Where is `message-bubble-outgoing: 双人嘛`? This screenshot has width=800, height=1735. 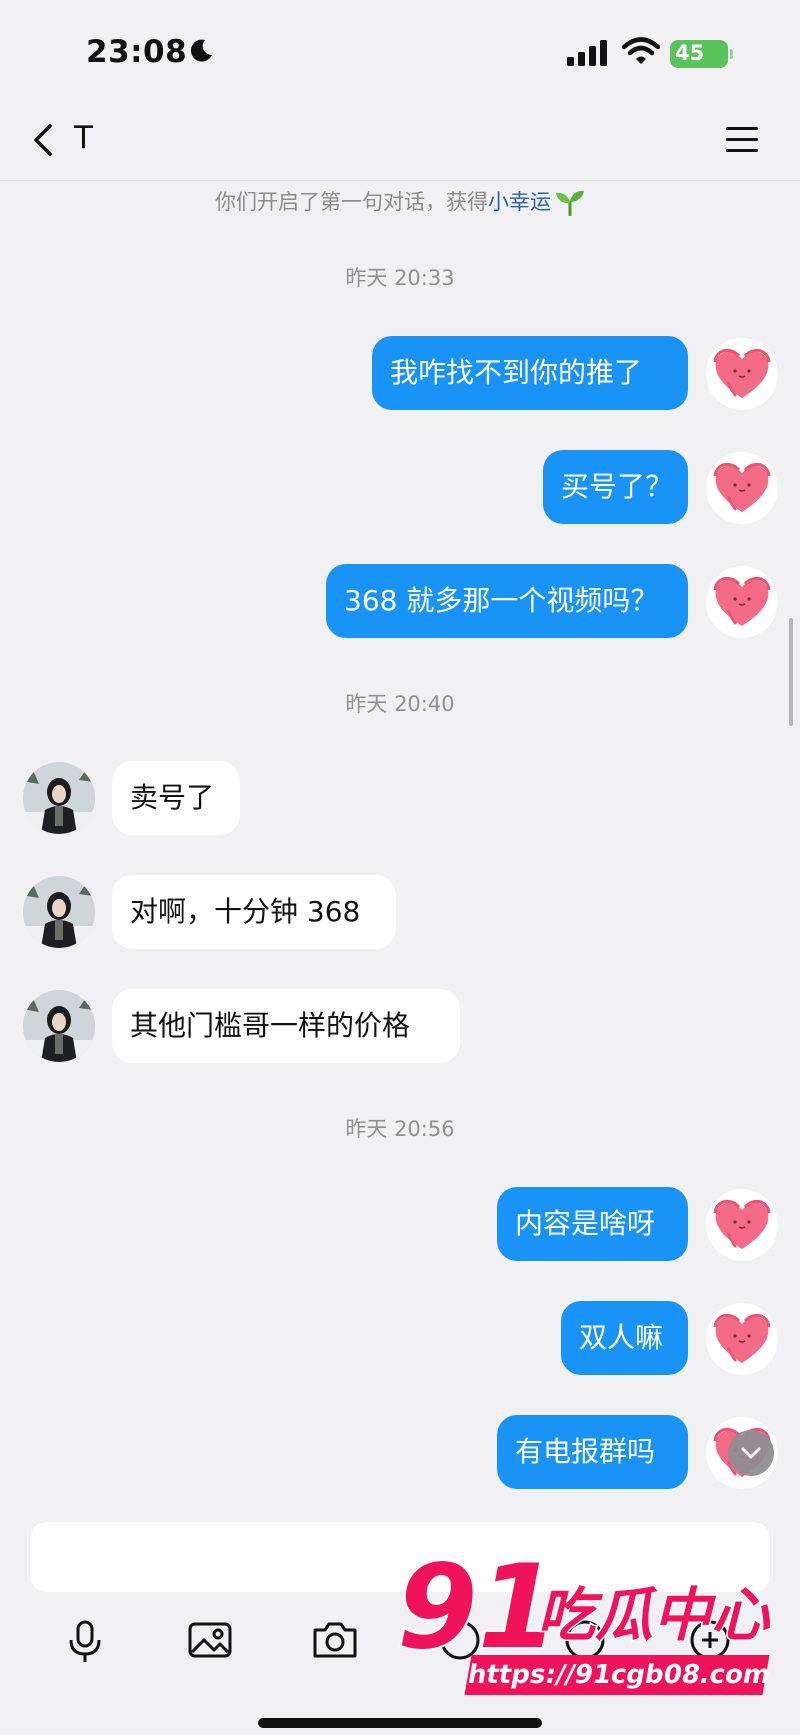
message-bubble-outgoing: 双人嘛 is located at coordinates (624, 1338).